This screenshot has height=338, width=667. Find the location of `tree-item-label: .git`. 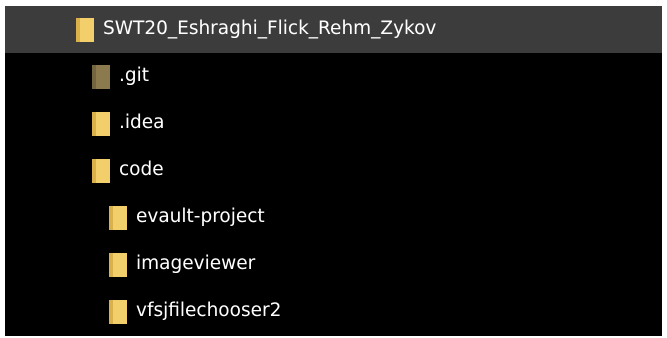

tree-item-label: .git is located at coordinates (134, 76).